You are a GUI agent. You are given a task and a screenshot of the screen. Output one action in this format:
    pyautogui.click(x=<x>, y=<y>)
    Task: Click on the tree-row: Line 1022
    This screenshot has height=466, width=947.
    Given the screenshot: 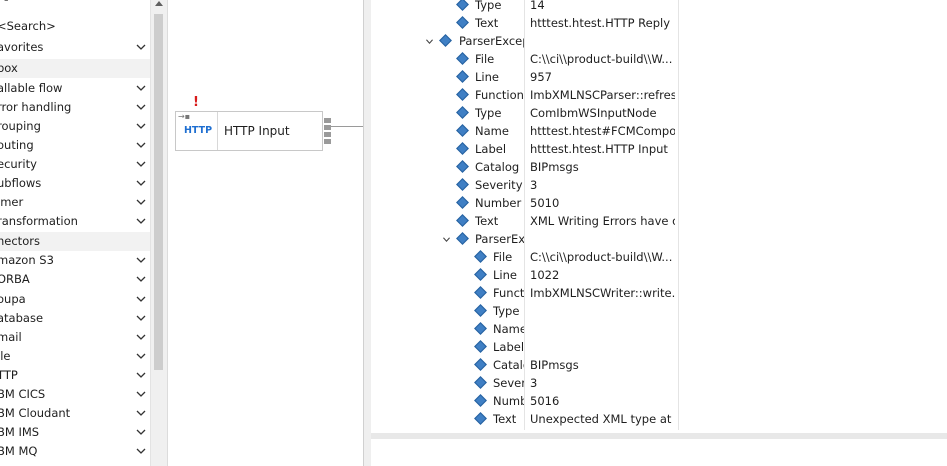 What is the action you would take?
    pyautogui.click(x=659, y=275)
    